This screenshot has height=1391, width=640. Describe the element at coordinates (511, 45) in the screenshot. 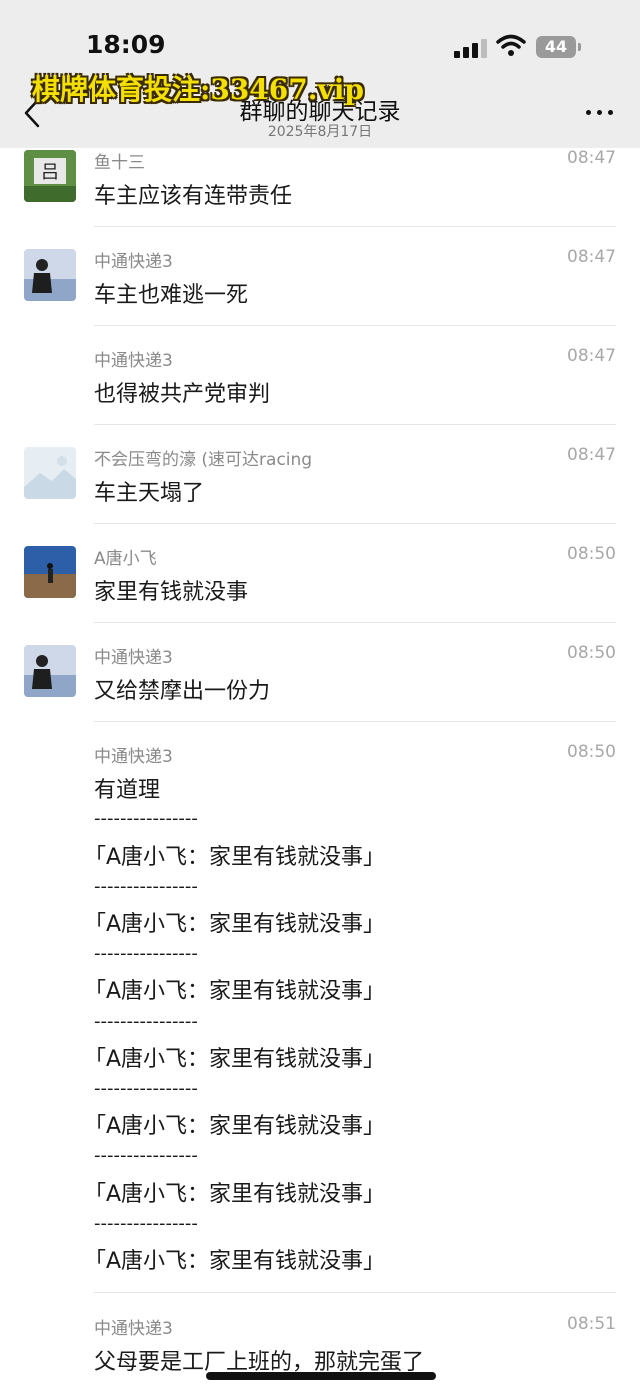

I see `wifi-icon` at that location.